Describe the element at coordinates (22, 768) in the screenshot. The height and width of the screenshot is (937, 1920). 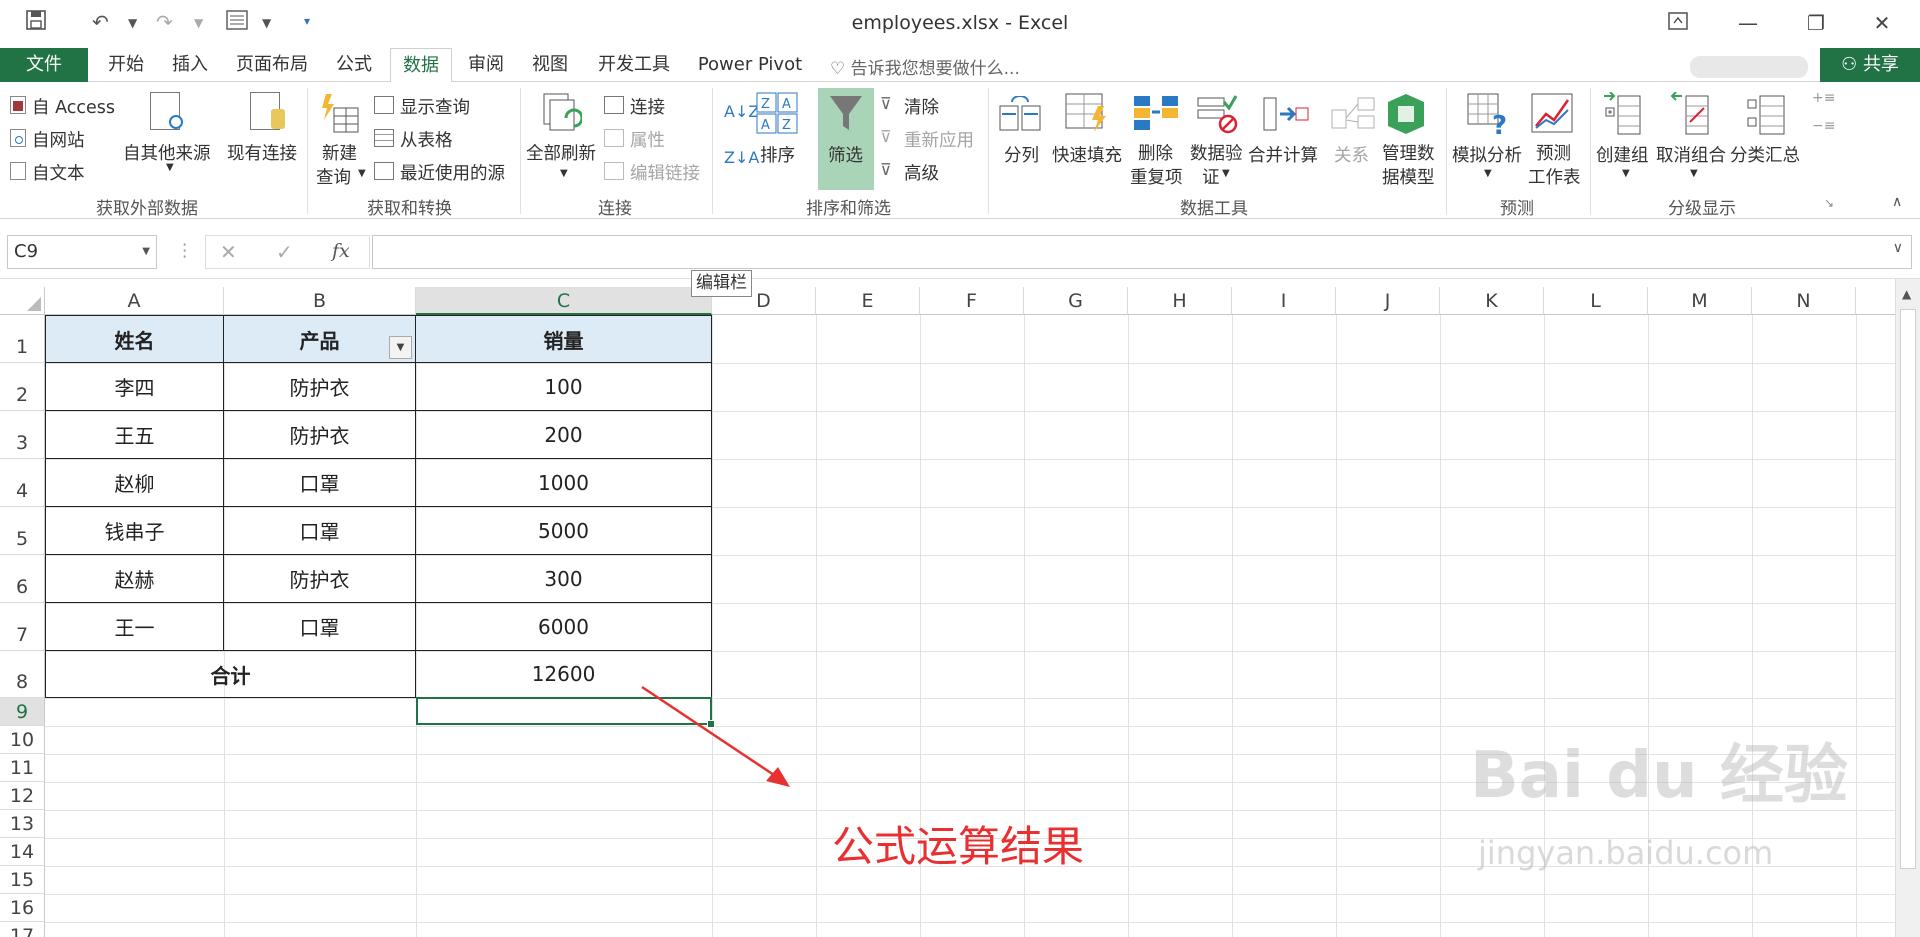
I see `row-header-11: 11` at that location.